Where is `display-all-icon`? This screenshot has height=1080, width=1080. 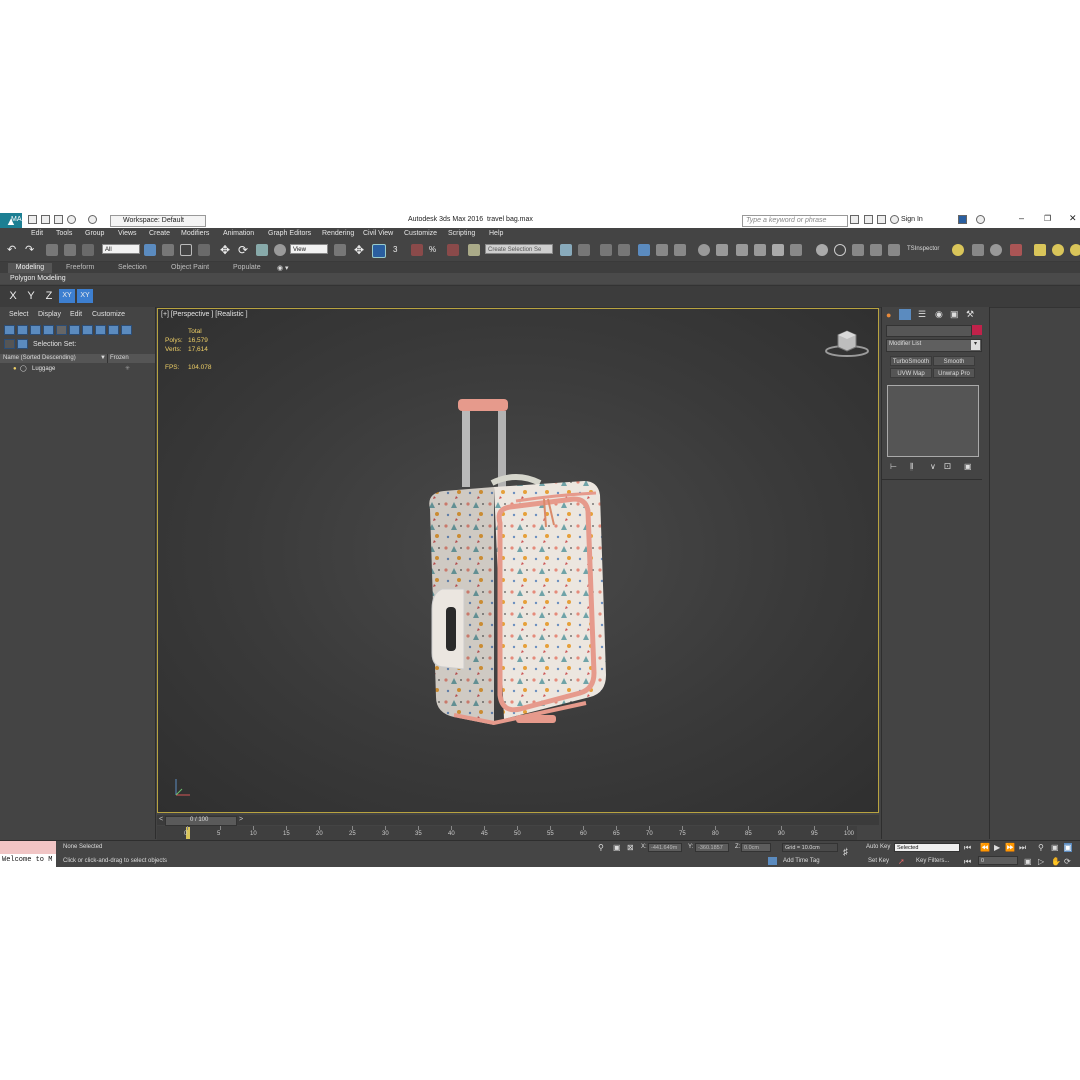
display-all-icon is located at coordinates (22, 330).